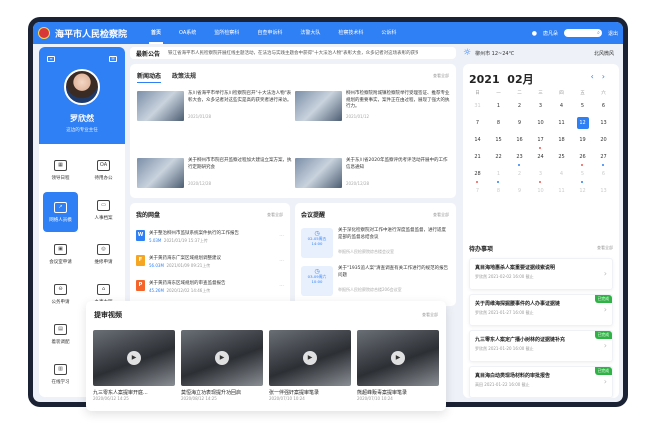 The image size is (658, 430). Describe the element at coordinates (596, 76) in the screenshot. I see `prev-month-icon: ‹` at that location.